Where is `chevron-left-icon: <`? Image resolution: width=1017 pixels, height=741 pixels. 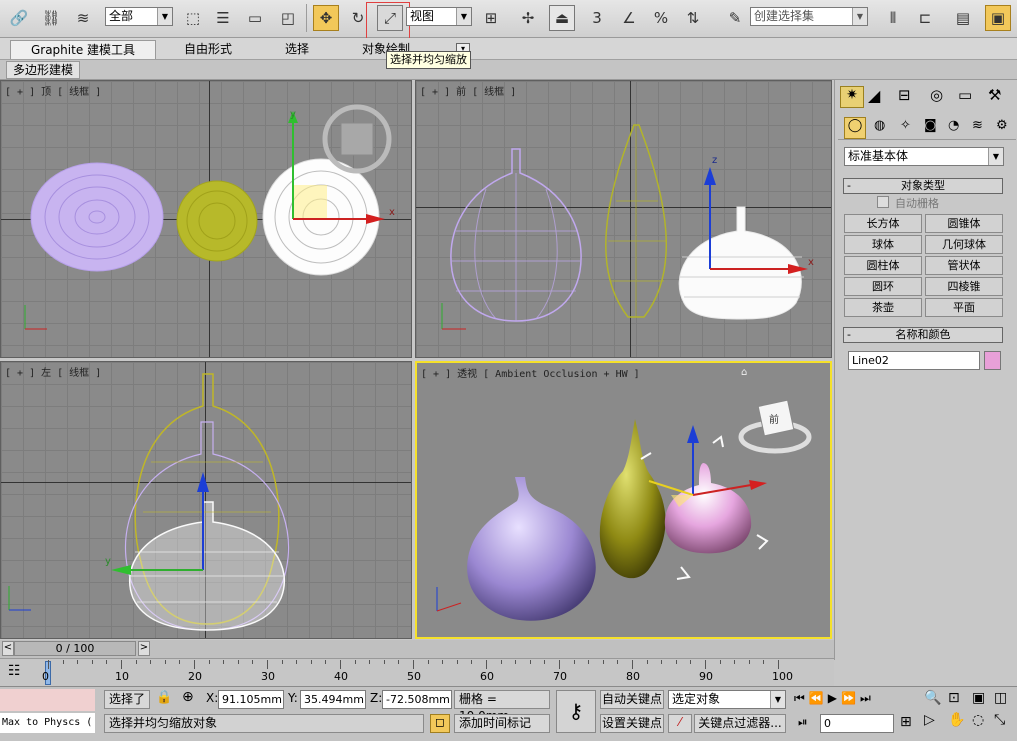 chevron-left-icon: < is located at coordinates (8, 648).